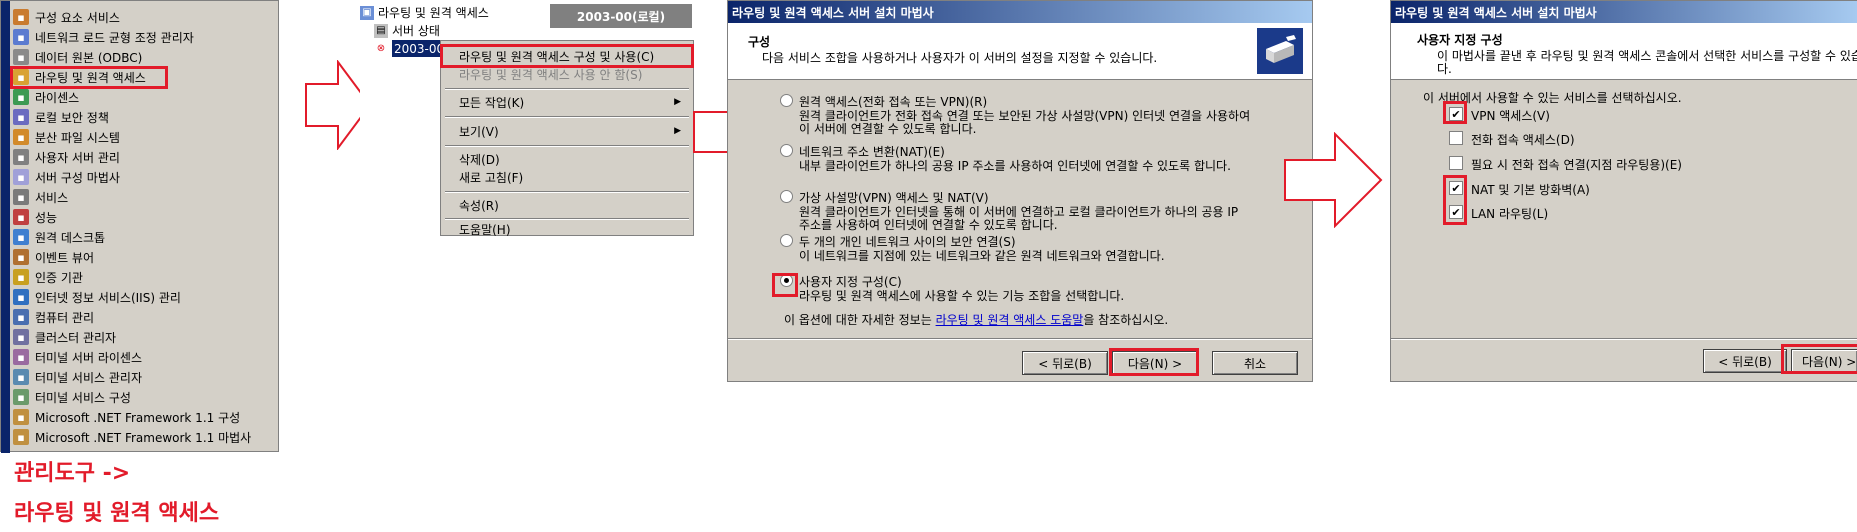  Describe the element at coordinates (21, 317) in the screenshot. I see `computer-icon: ▪` at that location.